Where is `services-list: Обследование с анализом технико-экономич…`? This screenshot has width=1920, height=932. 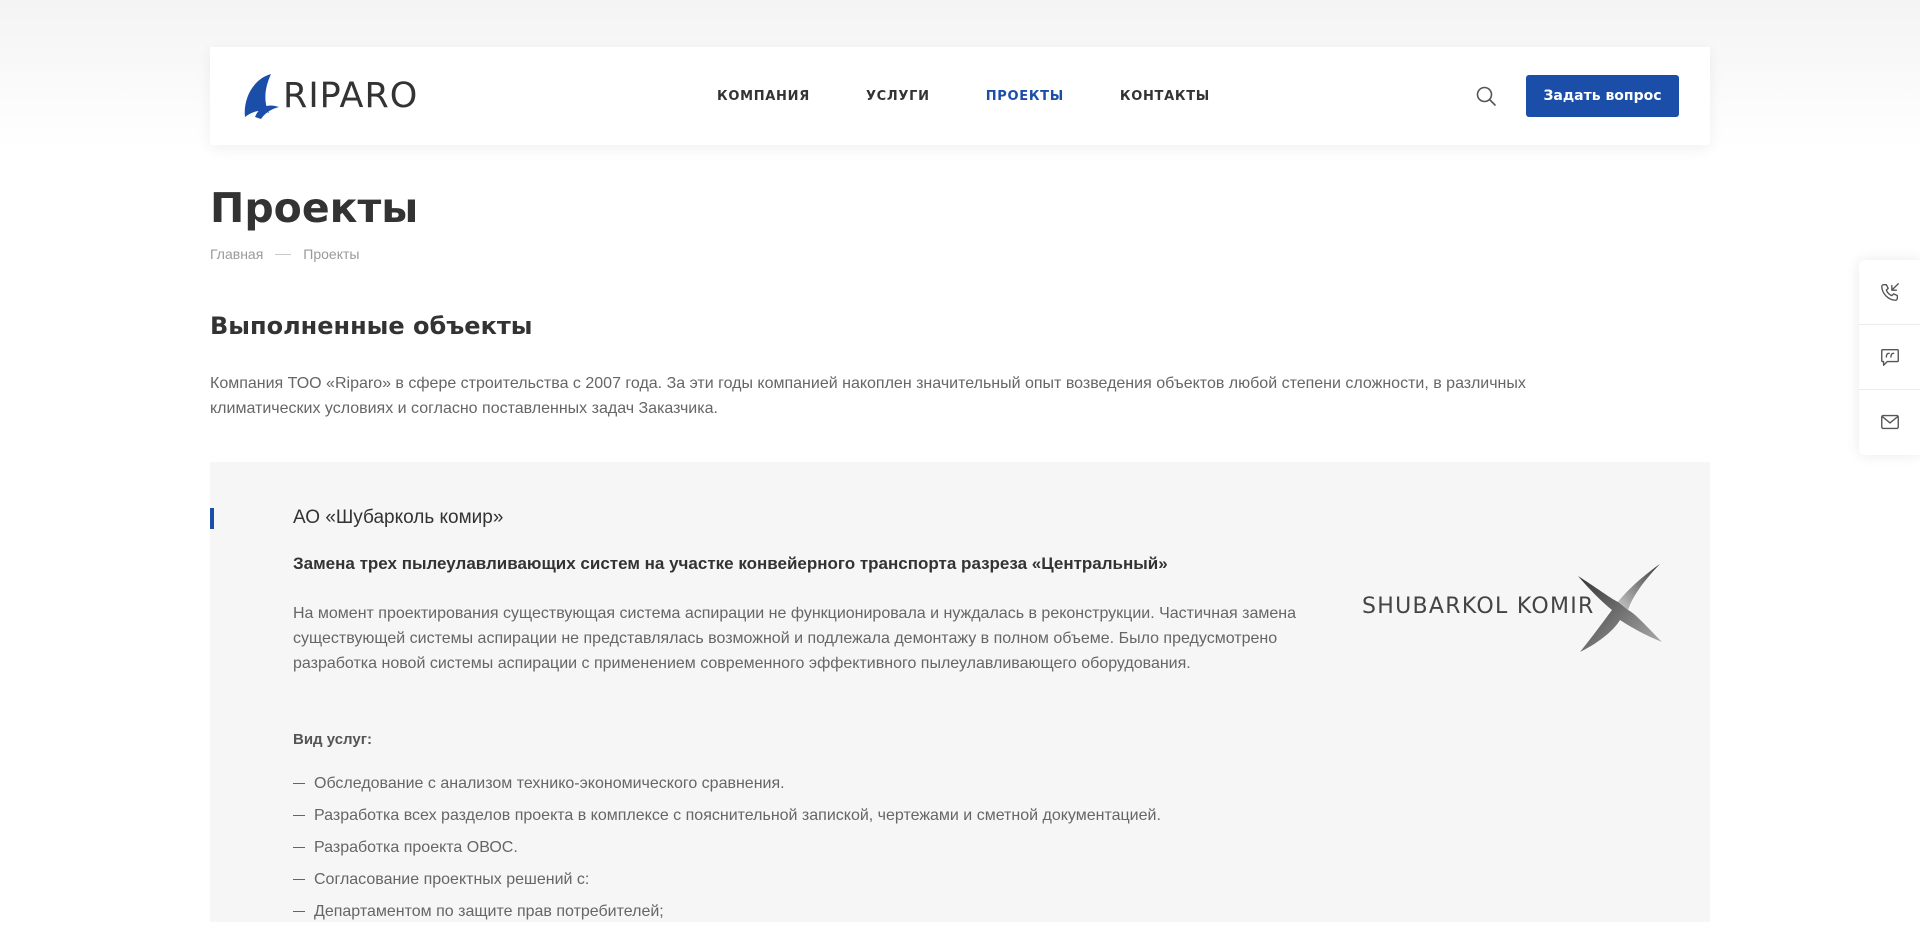
services-list: Обследование с анализом технико-экономич… is located at coordinates (727, 852).